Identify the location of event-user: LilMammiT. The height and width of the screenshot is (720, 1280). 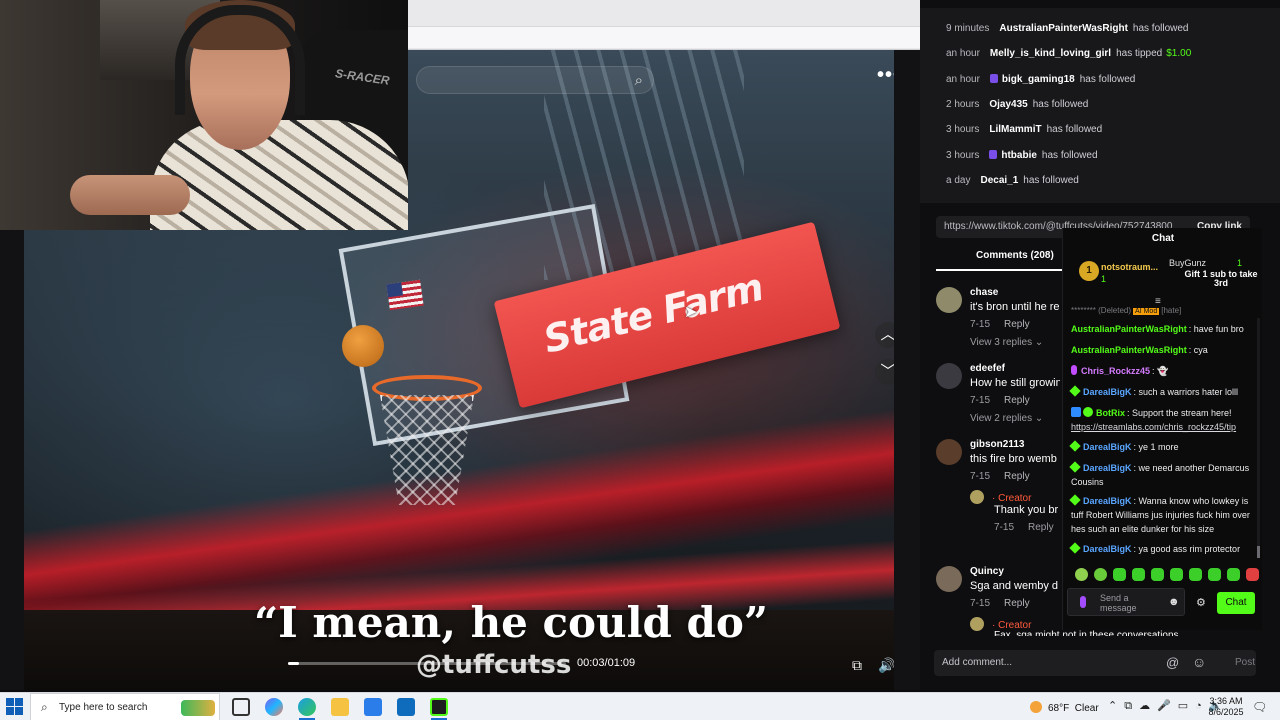
(1015, 129).